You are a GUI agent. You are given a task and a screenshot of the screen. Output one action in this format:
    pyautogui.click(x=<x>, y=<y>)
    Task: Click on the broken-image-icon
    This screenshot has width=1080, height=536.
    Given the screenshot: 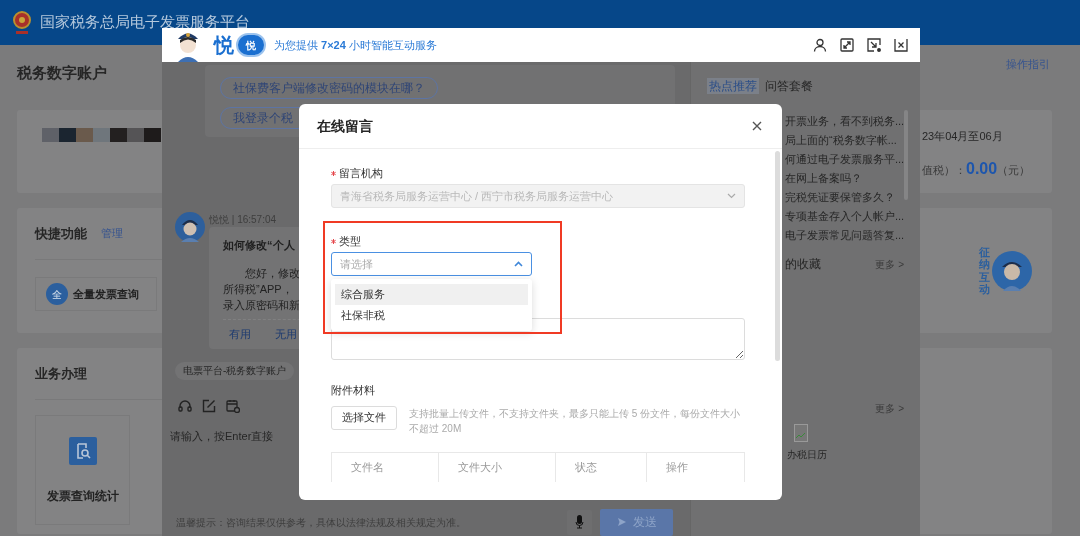 What is the action you would take?
    pyautogui.click(x=801, y=433)
    